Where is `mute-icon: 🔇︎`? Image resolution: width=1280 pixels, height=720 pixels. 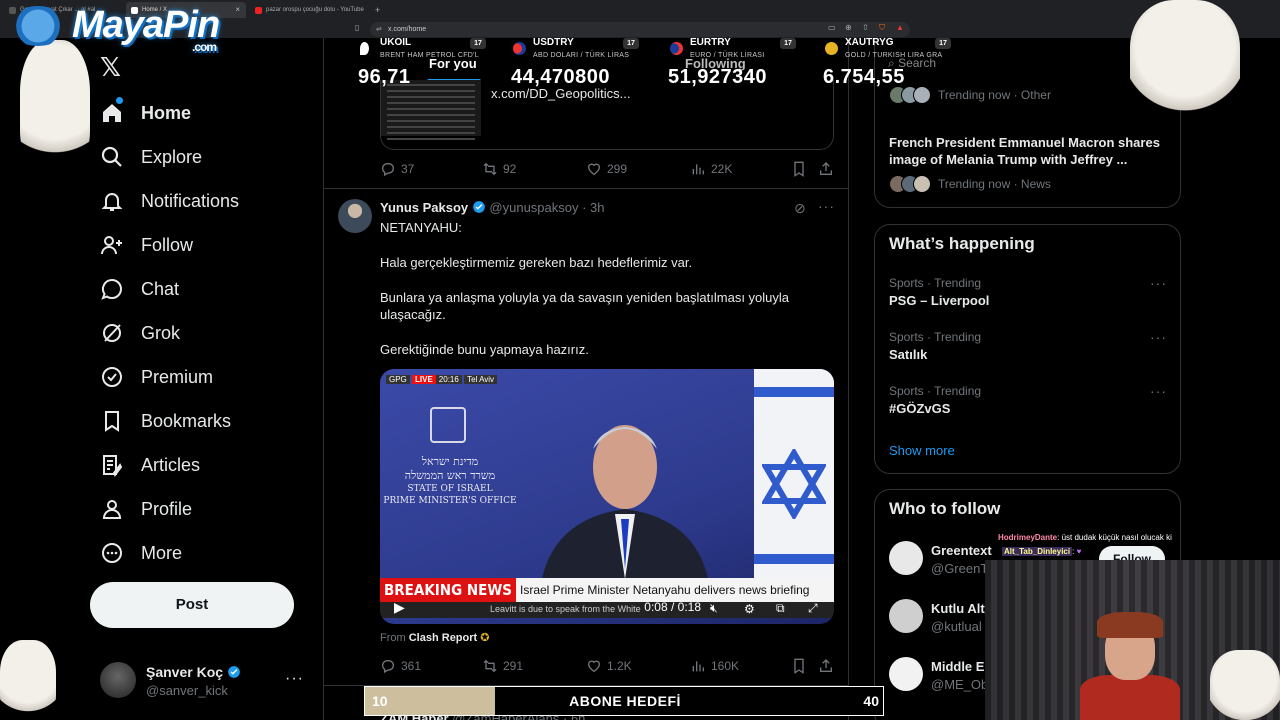
mute-icon: 🔇︎ is located at coordinates (714, 608).